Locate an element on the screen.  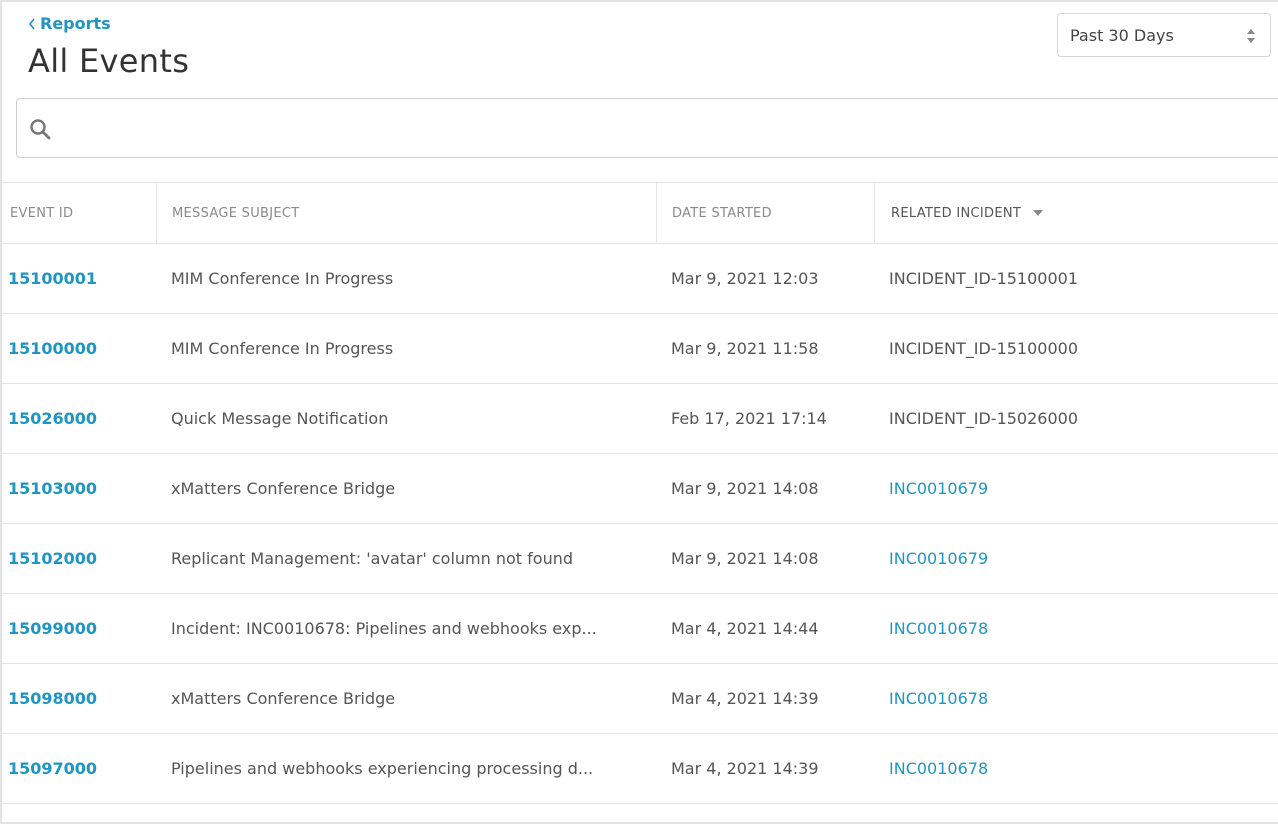
message-subject: Quick Message Notification is located at coordinates (406, 418).